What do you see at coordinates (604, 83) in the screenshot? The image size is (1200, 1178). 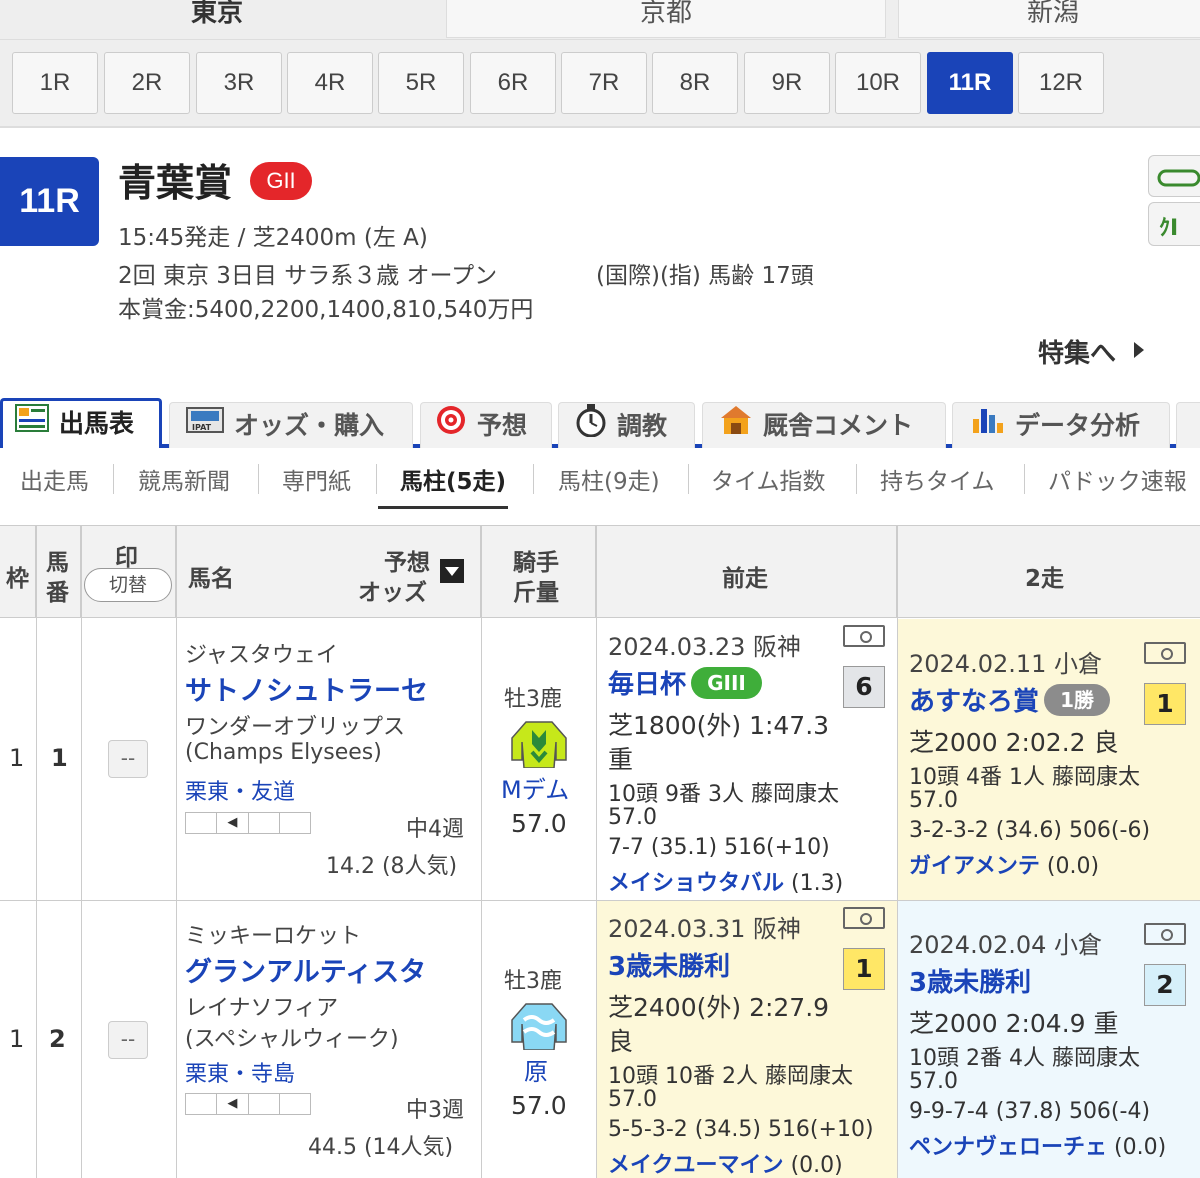 I see `race-button-7: 7R` at bounding box center [604, 83].